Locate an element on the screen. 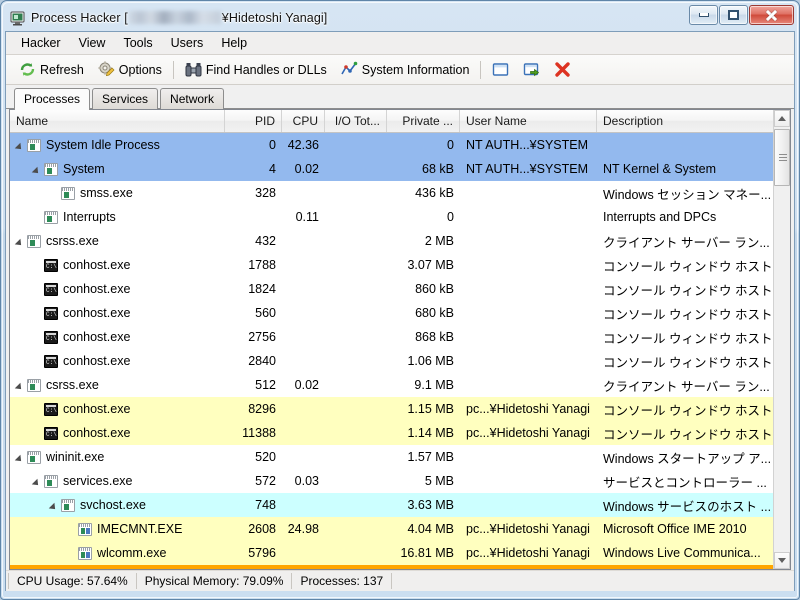 Image resolution: width=800 pixels, height=600 pixels. options-button: Options is located at coordinates (130, 69).